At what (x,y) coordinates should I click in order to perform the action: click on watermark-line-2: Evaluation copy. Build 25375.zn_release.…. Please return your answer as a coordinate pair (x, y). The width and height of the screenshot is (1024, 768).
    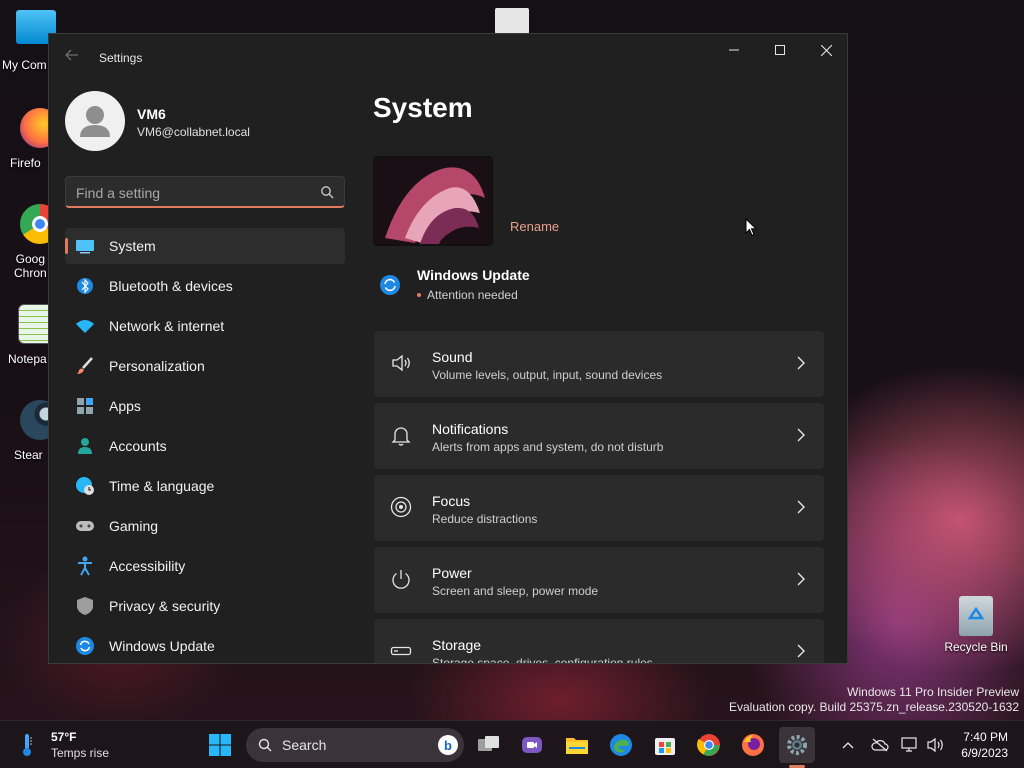
    Looking at the image, I should click on (874, 707).